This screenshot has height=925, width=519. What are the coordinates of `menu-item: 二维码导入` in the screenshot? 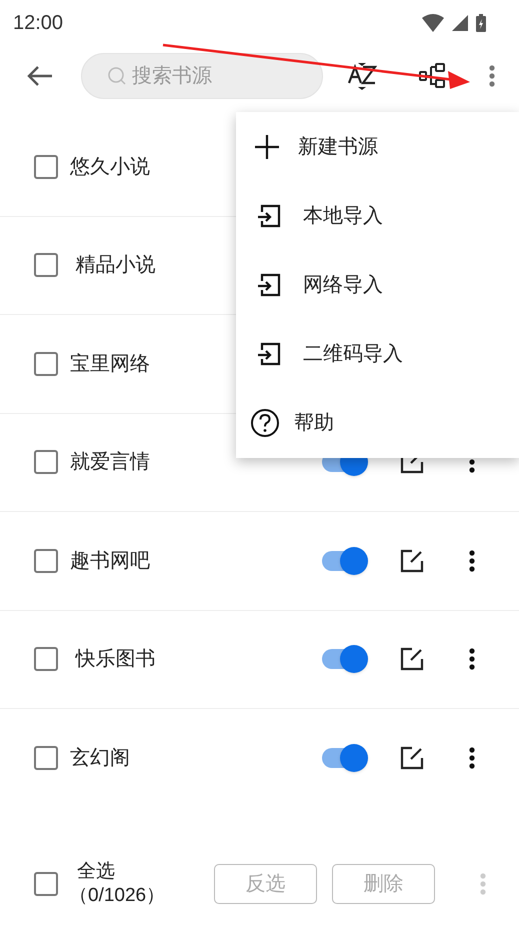 It's located at (377, 354).